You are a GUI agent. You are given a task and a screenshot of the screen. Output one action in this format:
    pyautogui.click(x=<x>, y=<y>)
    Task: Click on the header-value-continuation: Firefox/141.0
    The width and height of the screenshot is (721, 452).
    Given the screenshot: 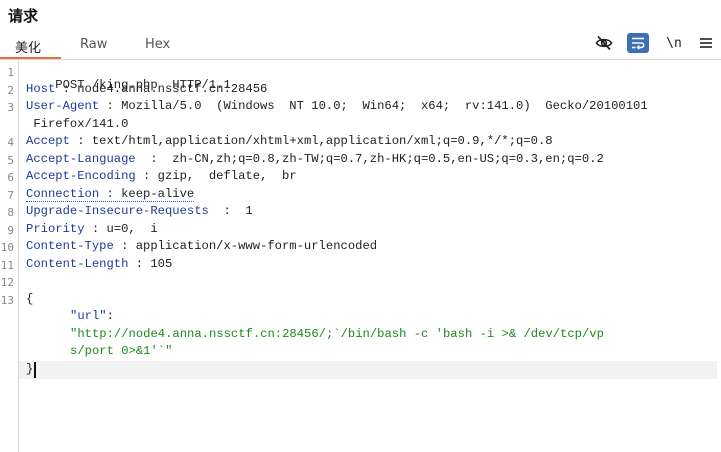 What is the action you would take?
    pyautogui.click(x=77, y=124)
    